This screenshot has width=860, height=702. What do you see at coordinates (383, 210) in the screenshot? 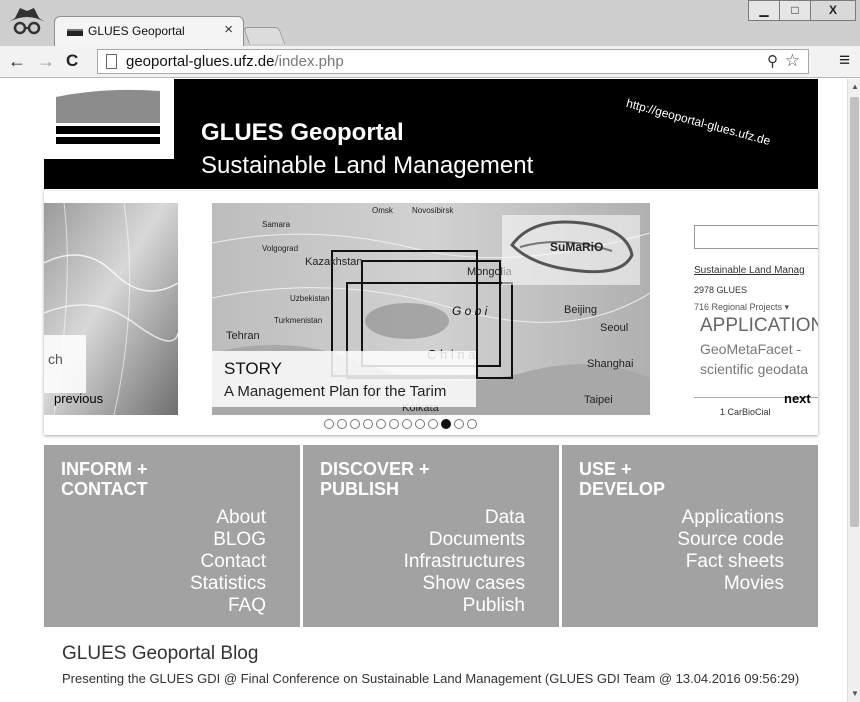
I see `map-label-omsk: Omsk` at bounding box center [383, 210].